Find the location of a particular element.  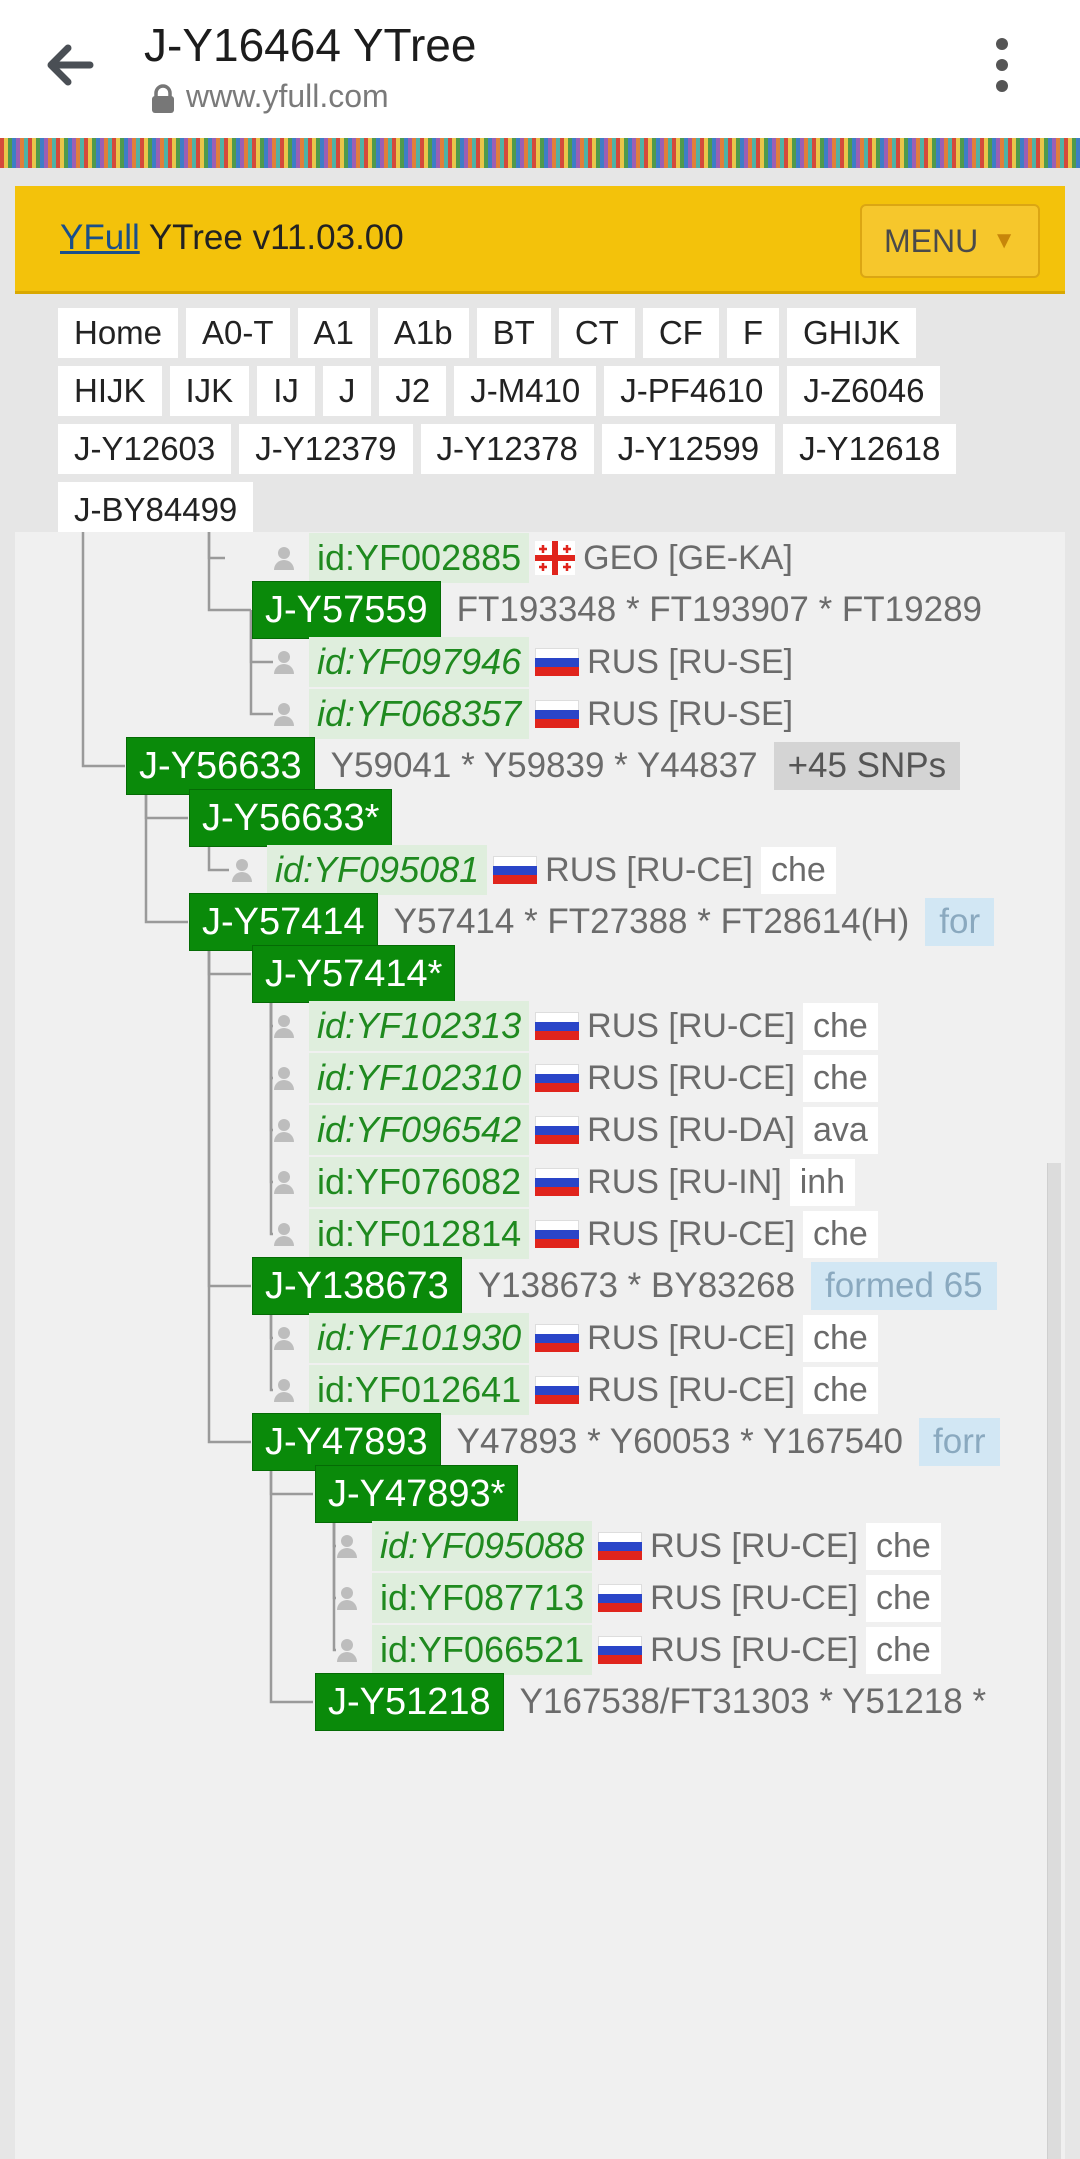

breadcrumb-item: J-Y12599 is located at coordinates (688, 449).